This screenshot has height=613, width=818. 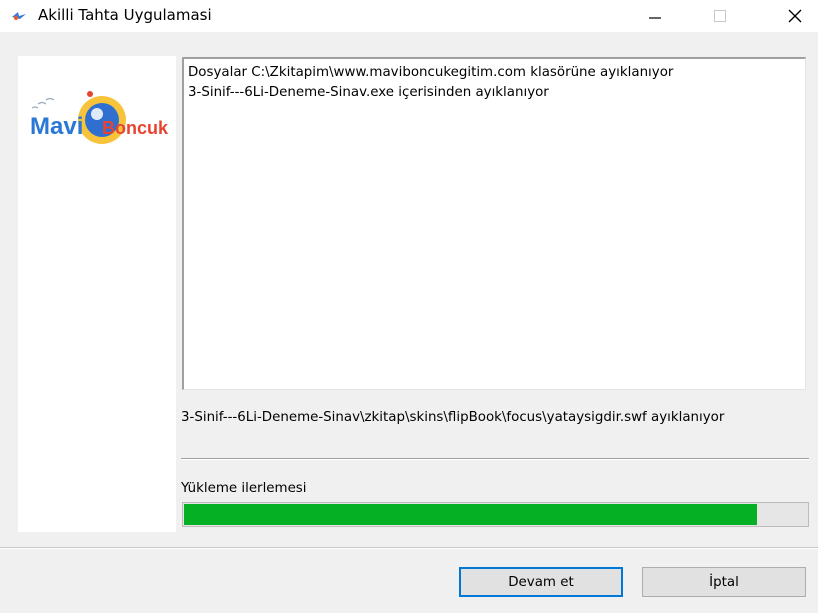 What do you see at coordinates (97, 294) in the screenshot?
I see `logo-panel: Mavi Boncuk eğitim` at bounding box center [97, 294].